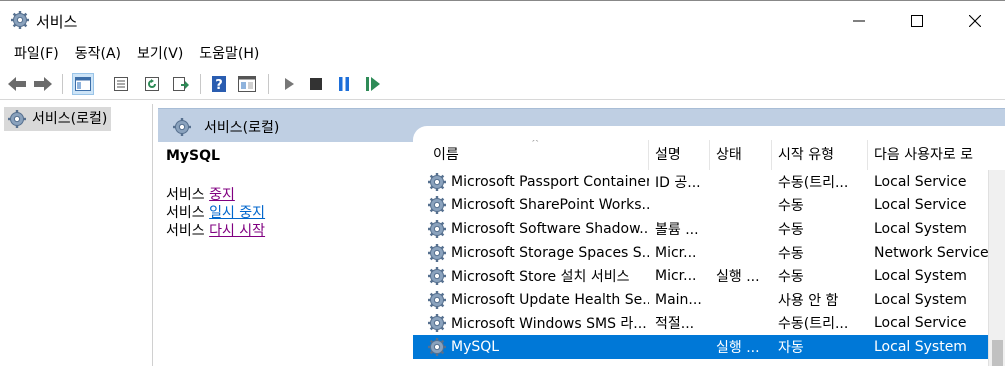  I want to click on column-header-status: 상태, so click(741, 155).